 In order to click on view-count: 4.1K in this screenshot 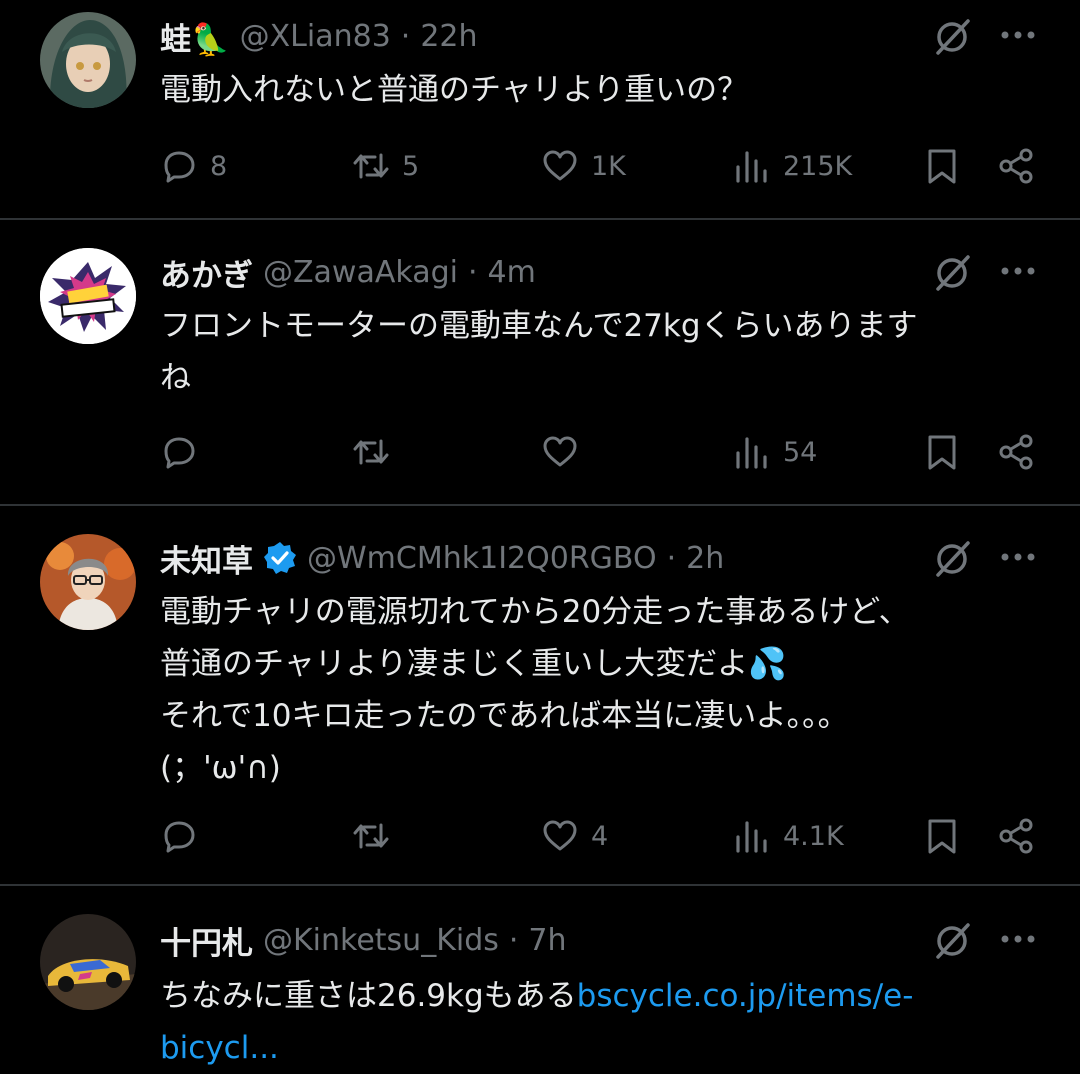, I will do `click(813, 836)`.